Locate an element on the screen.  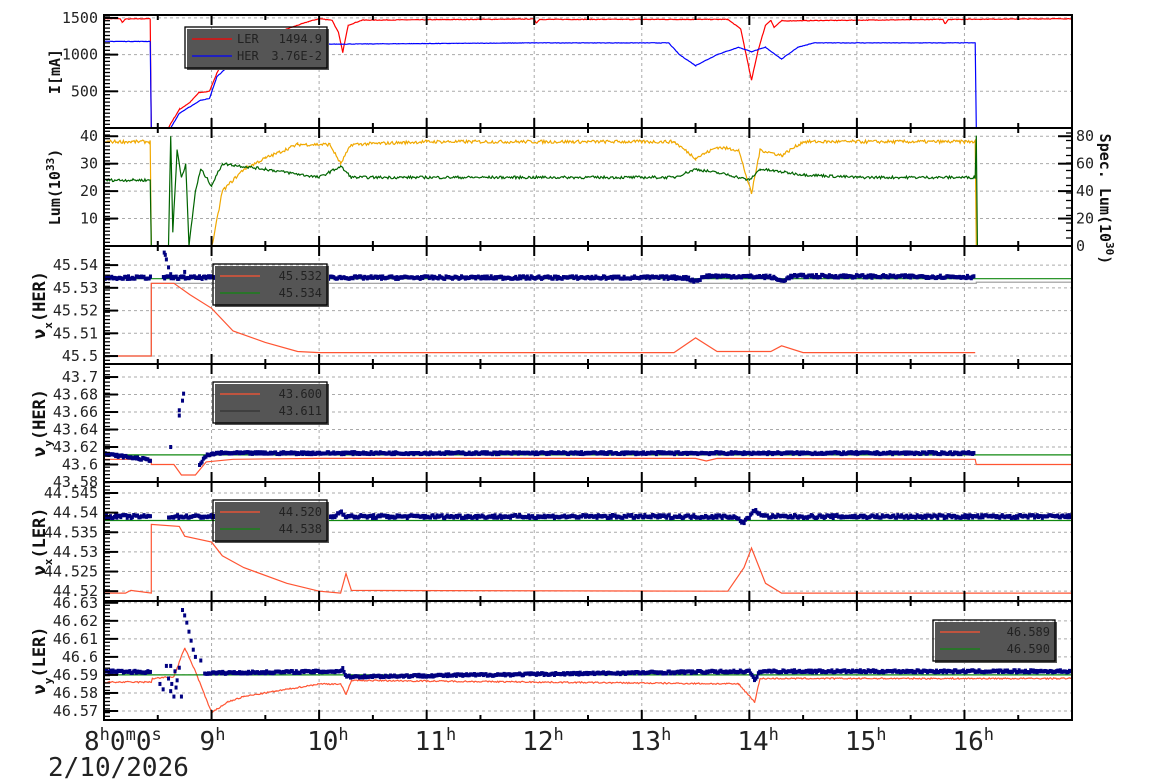
luminosity-y-right-tick-label: 40 is located at coordinates (1085, 191).